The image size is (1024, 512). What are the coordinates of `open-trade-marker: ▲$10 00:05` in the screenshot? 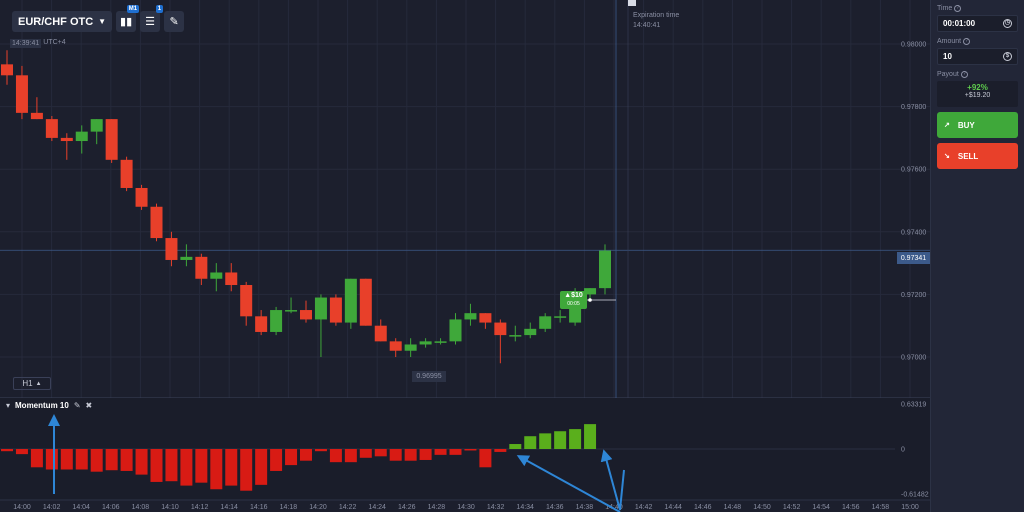 It's located at (573, 300).